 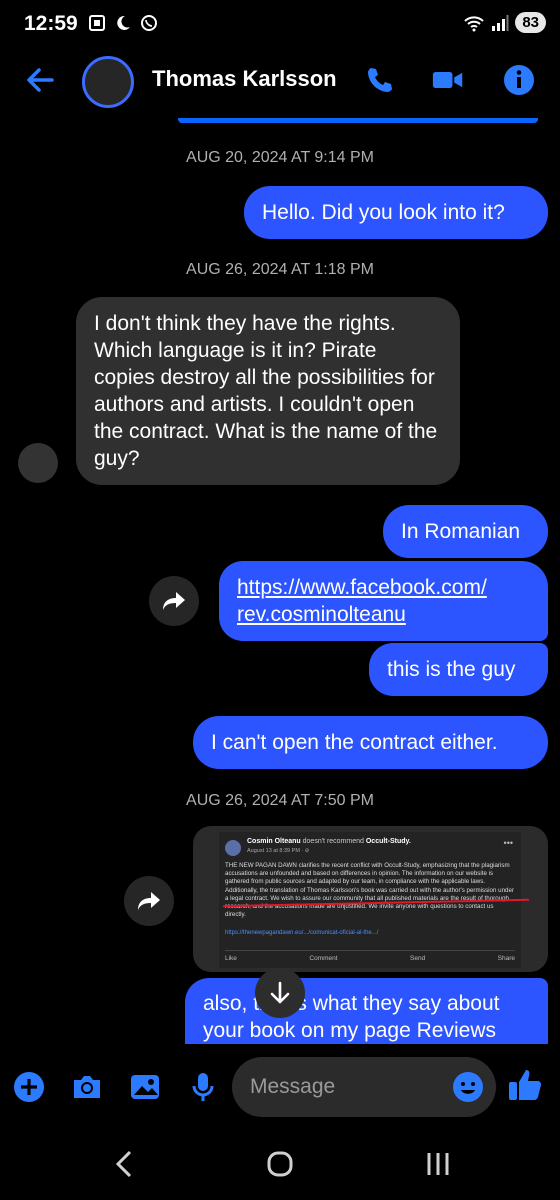 I want to click on whatsapp-icon, so click(x=149, y=23).